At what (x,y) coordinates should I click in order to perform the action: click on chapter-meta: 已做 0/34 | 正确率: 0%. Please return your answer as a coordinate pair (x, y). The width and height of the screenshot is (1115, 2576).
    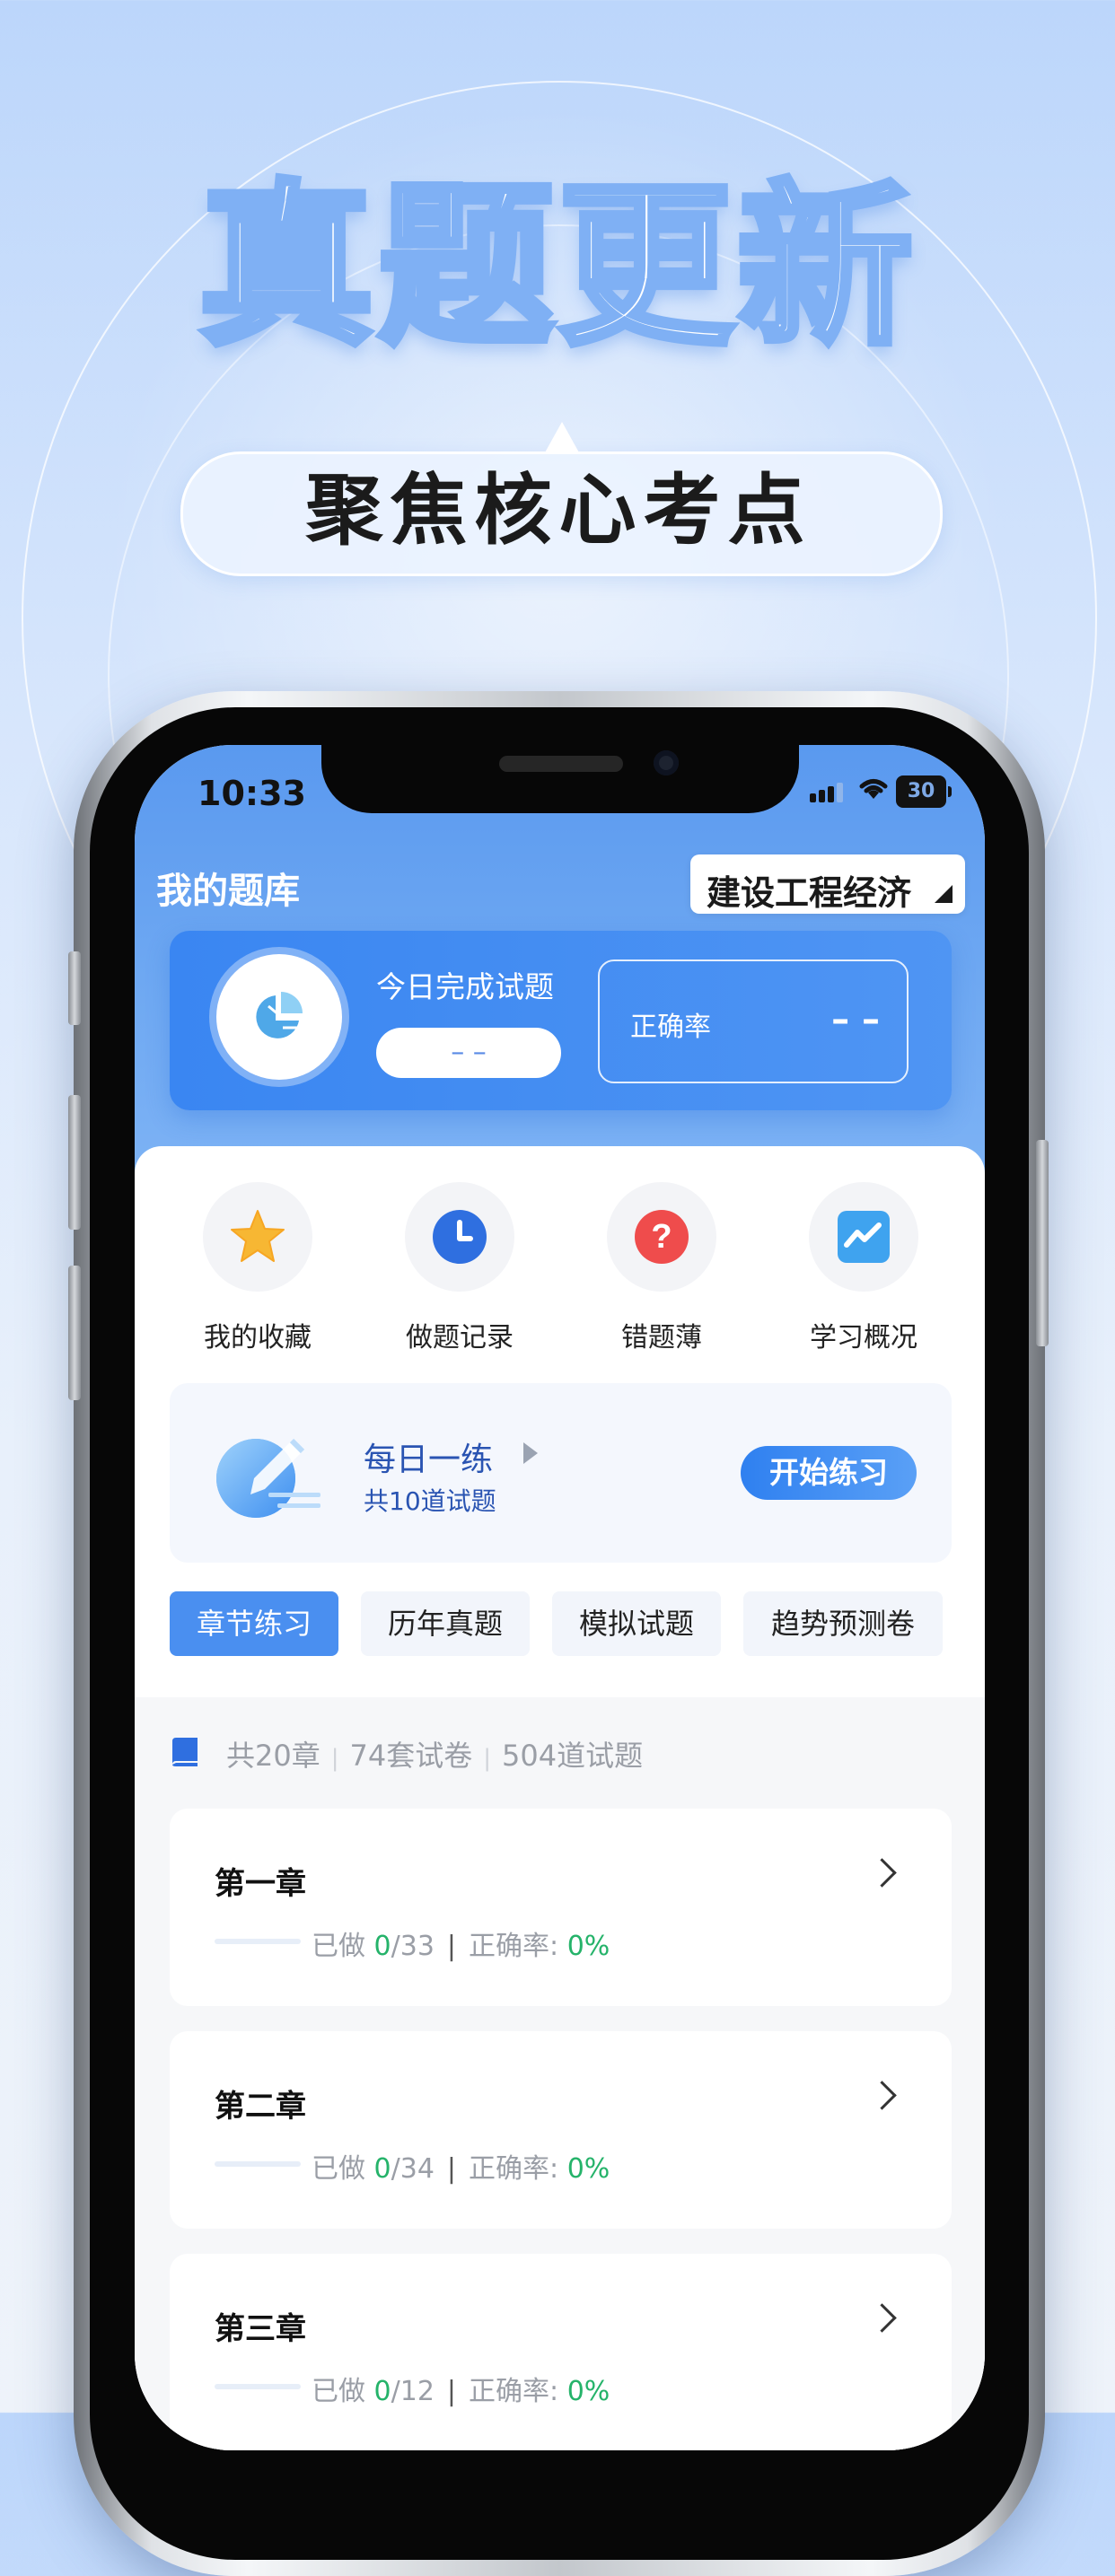
    Looking at the image, I should click on (461, 2169).